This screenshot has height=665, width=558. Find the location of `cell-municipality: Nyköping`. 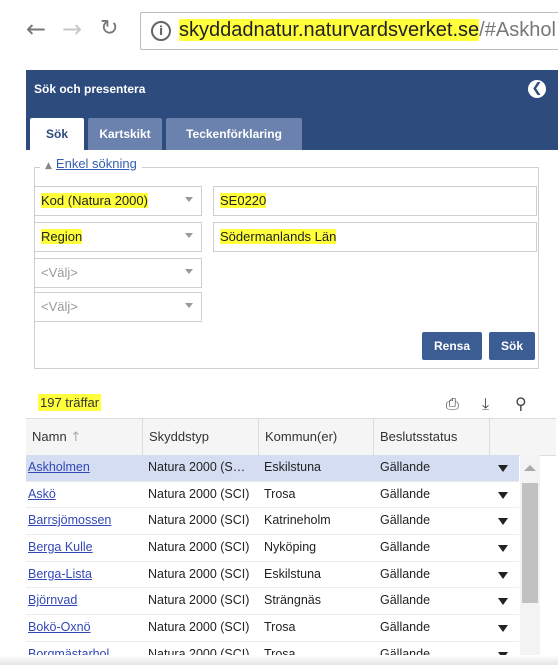

cell-municipality: Nyköping is located at coordinates (290, 547).